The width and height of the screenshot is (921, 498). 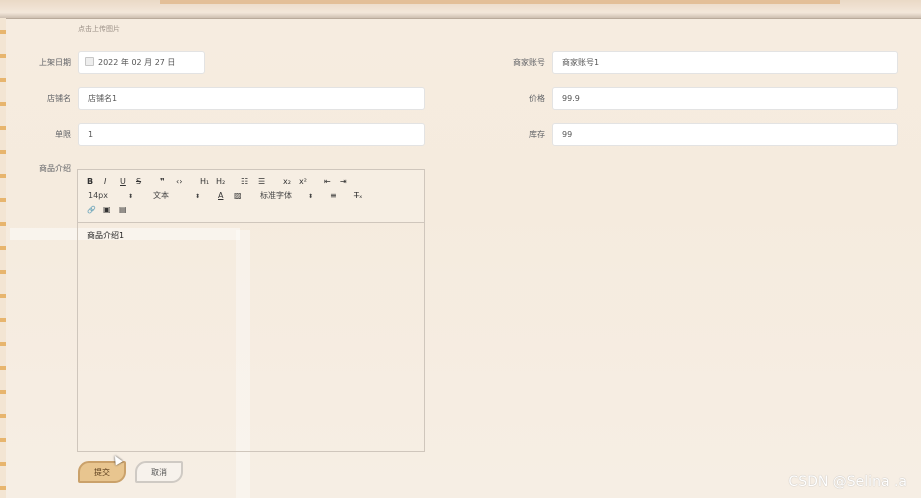 I want to click on shop-name-label: 店铺名, so click(x=59, y=98).